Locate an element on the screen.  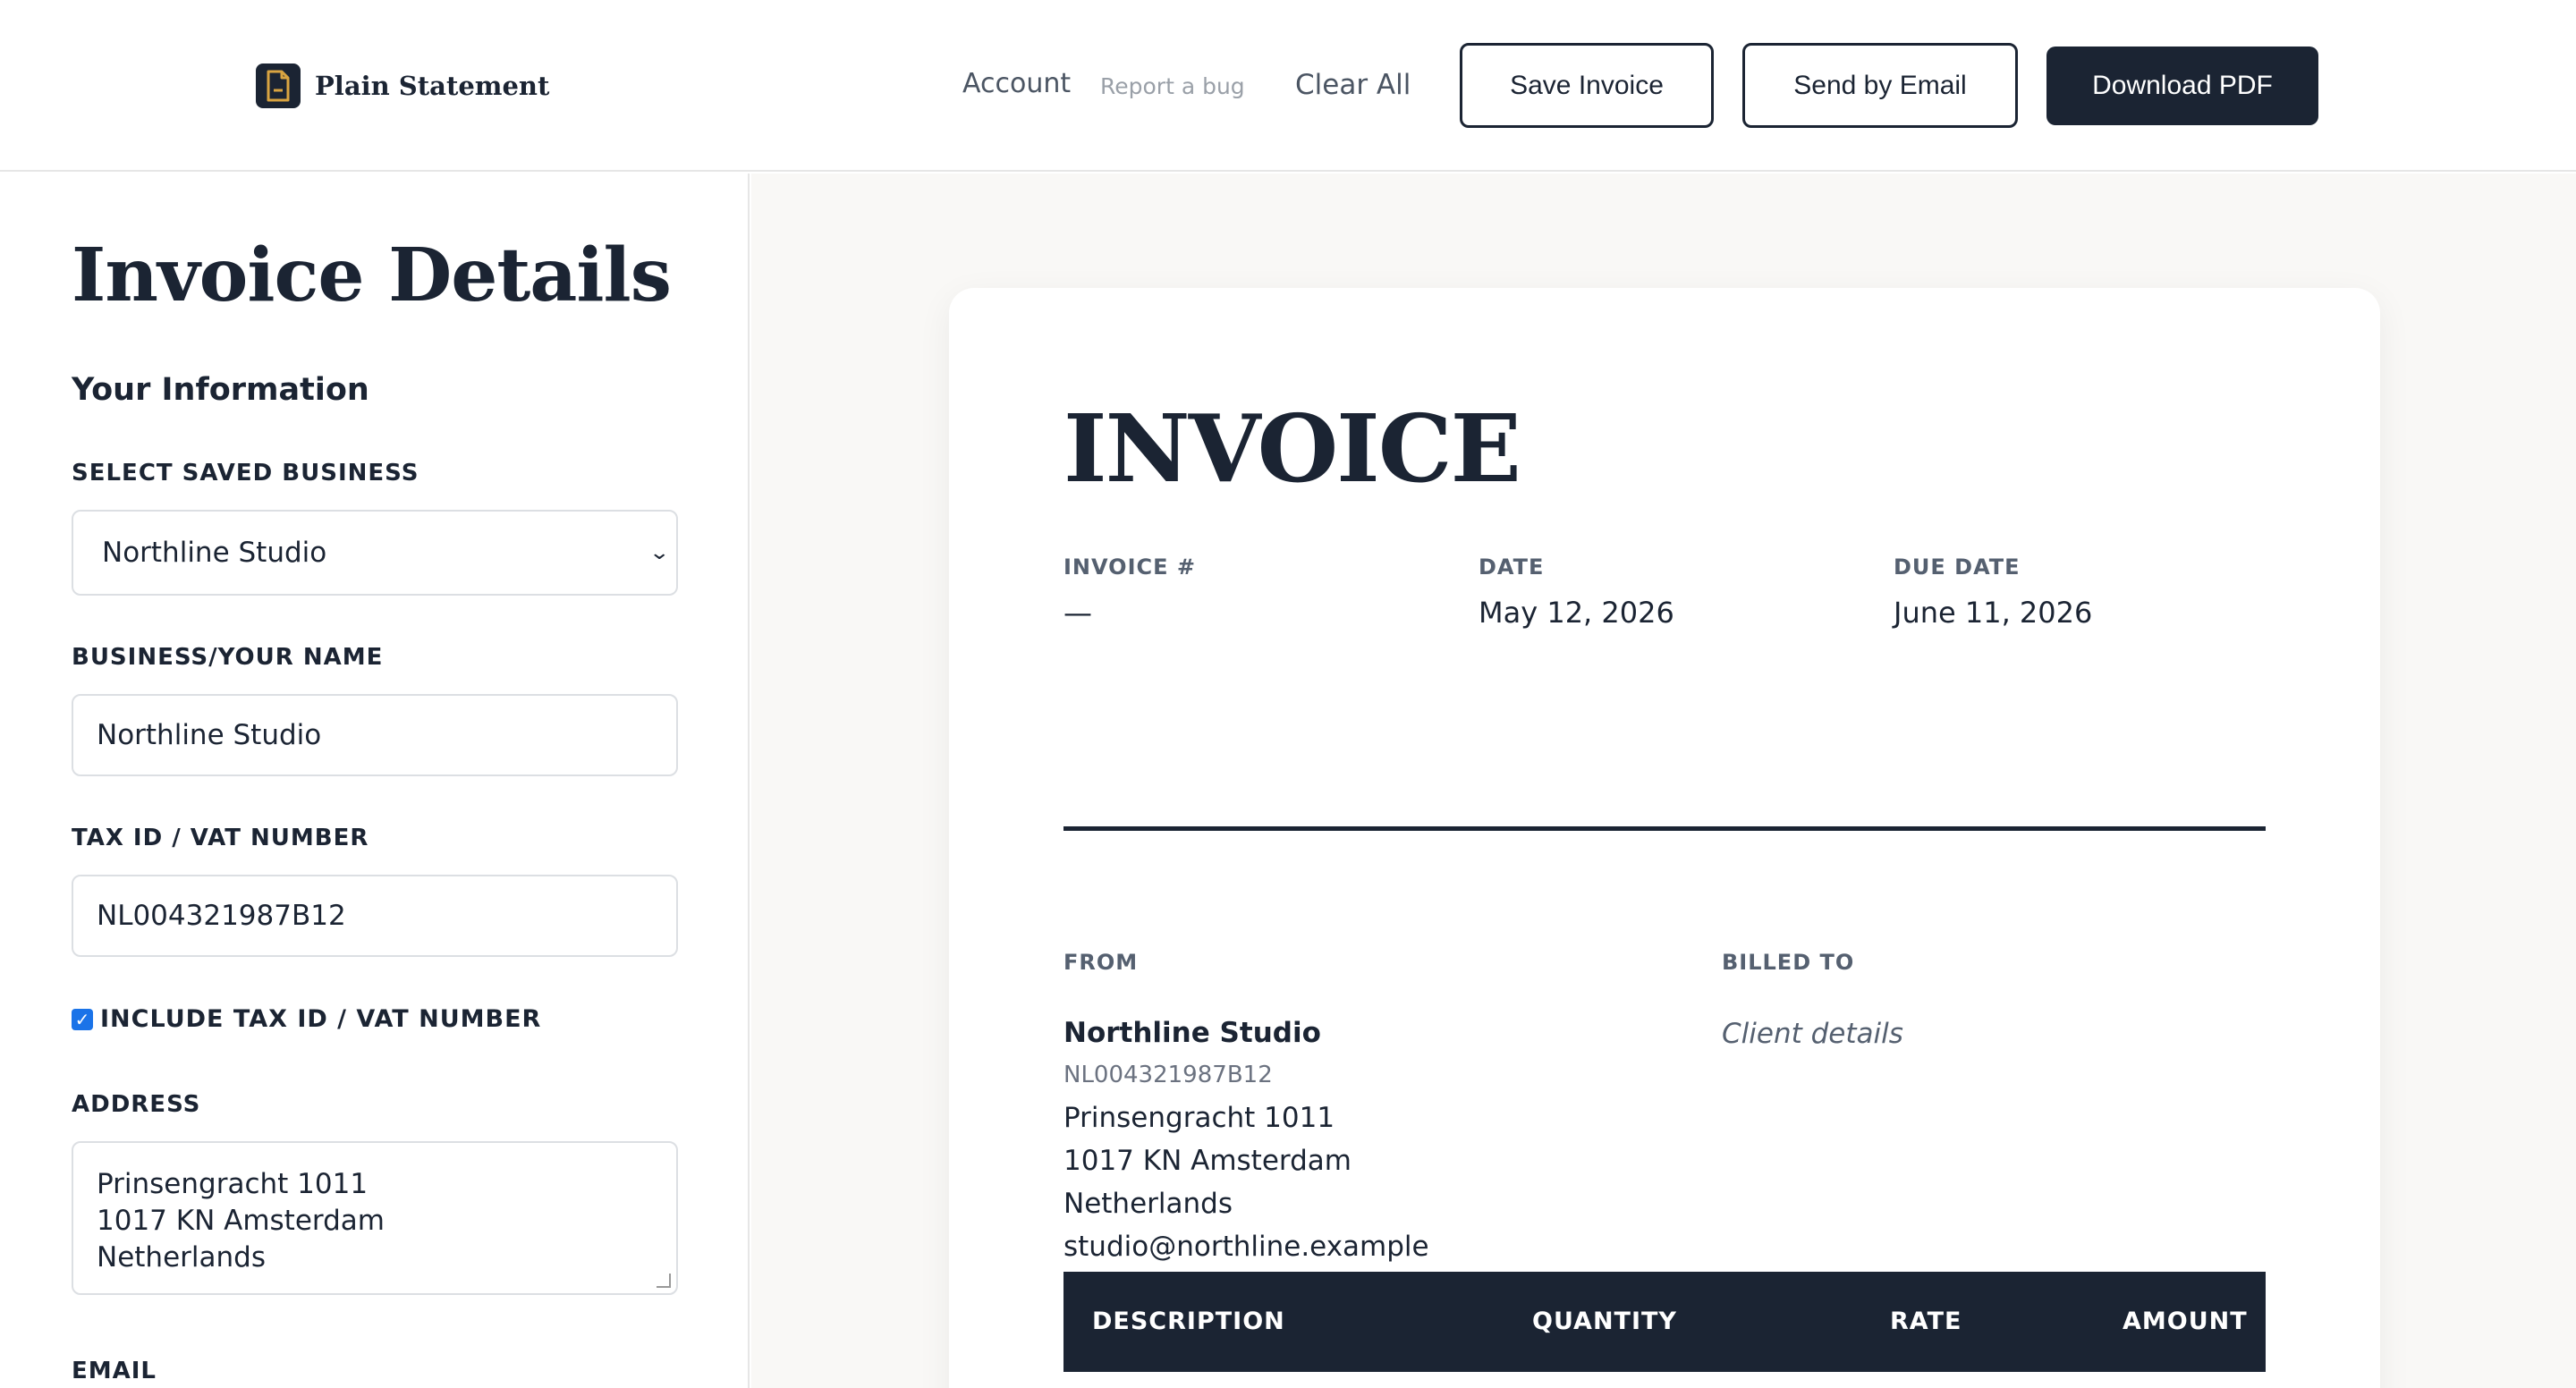
billed-to-label: BILLED TO is located at coordinates (1788, 963).